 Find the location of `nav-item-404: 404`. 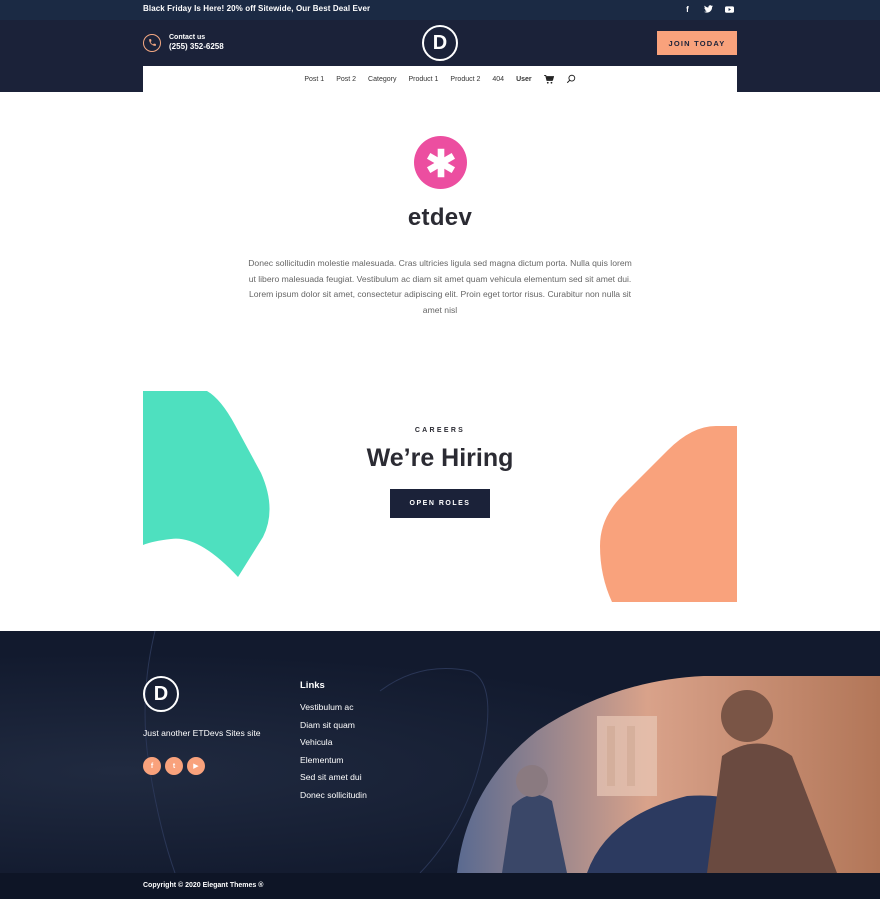

nav-item-404: 404 is located at coordinates (498, 79).